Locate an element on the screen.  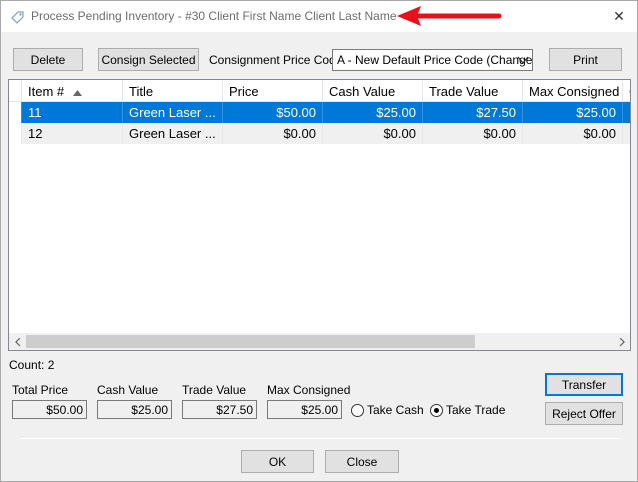
close-window-button: ✕ is located at coordinates (619, 16).